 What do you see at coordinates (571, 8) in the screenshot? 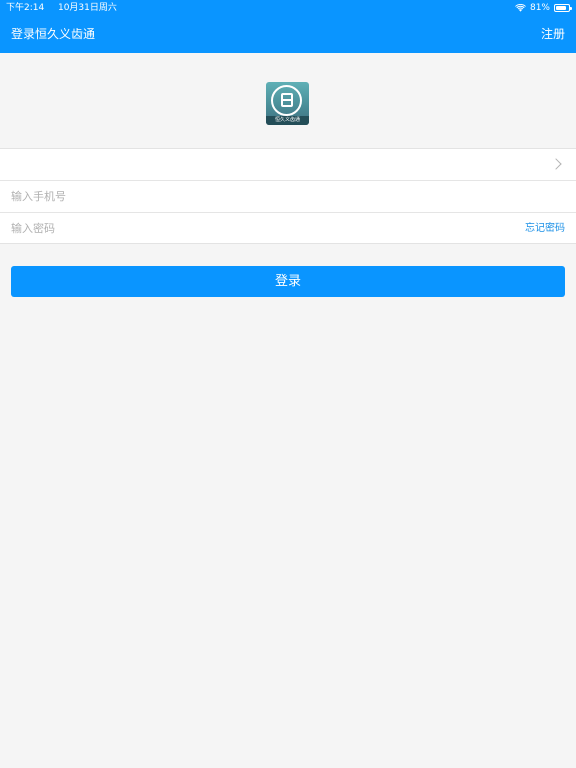
I see `battery-tip` at bounding box center [571, 8].